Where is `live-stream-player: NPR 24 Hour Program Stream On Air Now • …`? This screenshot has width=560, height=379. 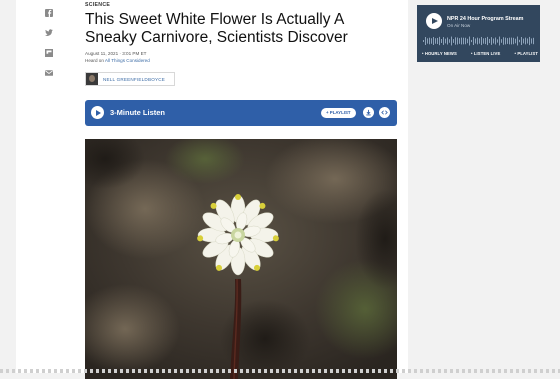
live-stream-player: NPR 24 Hour Program Stream On Air Now • … is located at coordinates (478, 33).